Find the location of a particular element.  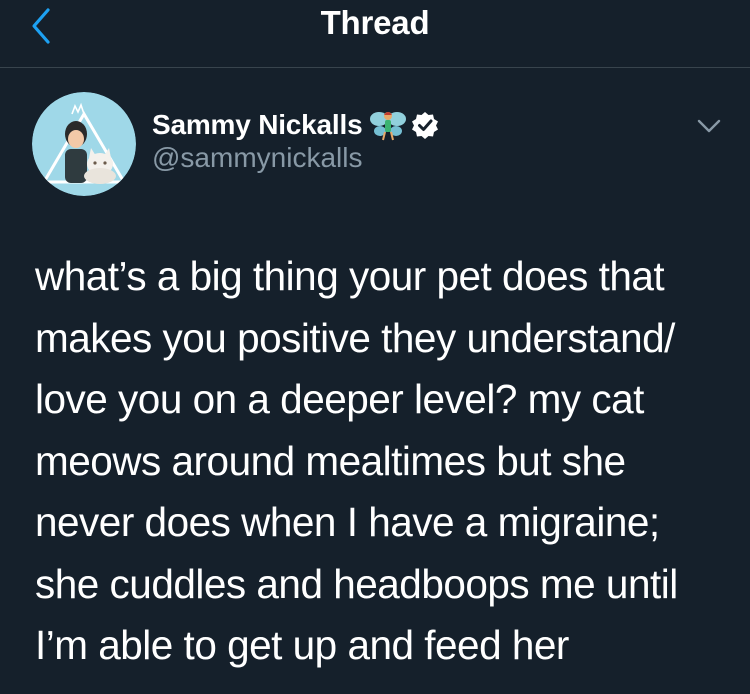

tweet-text-line: what’s a big thing your pet does that is located at coordinates (350, 276).